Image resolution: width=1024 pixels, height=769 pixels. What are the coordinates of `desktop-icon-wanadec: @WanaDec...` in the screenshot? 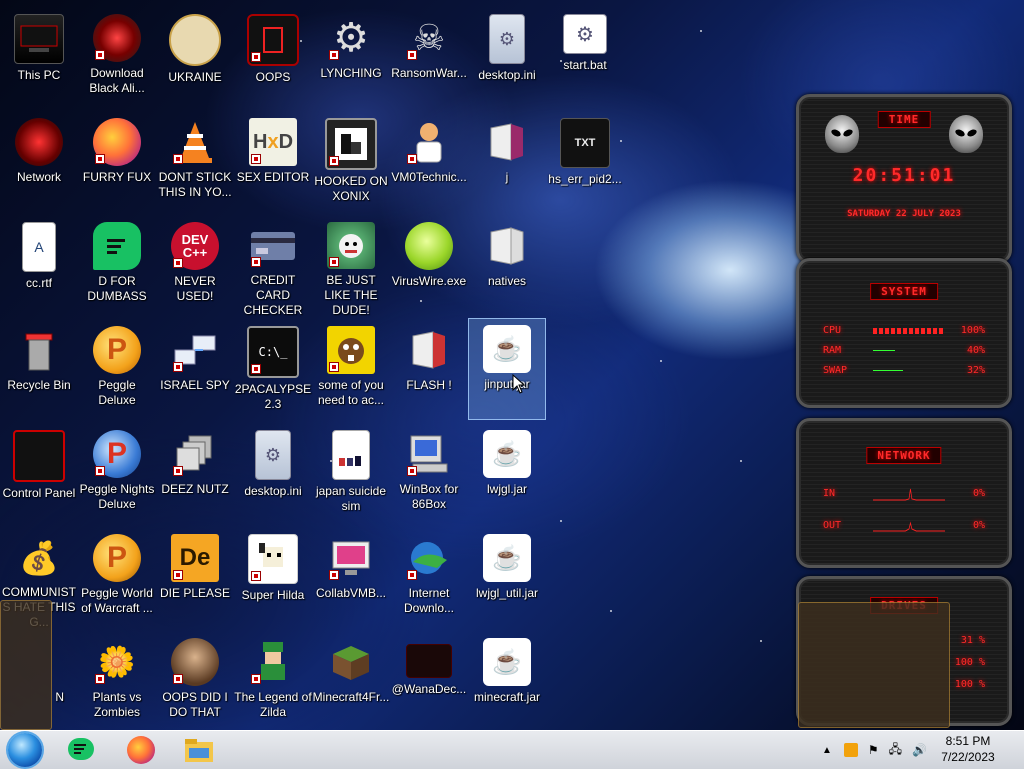 It's located at (429, 683).